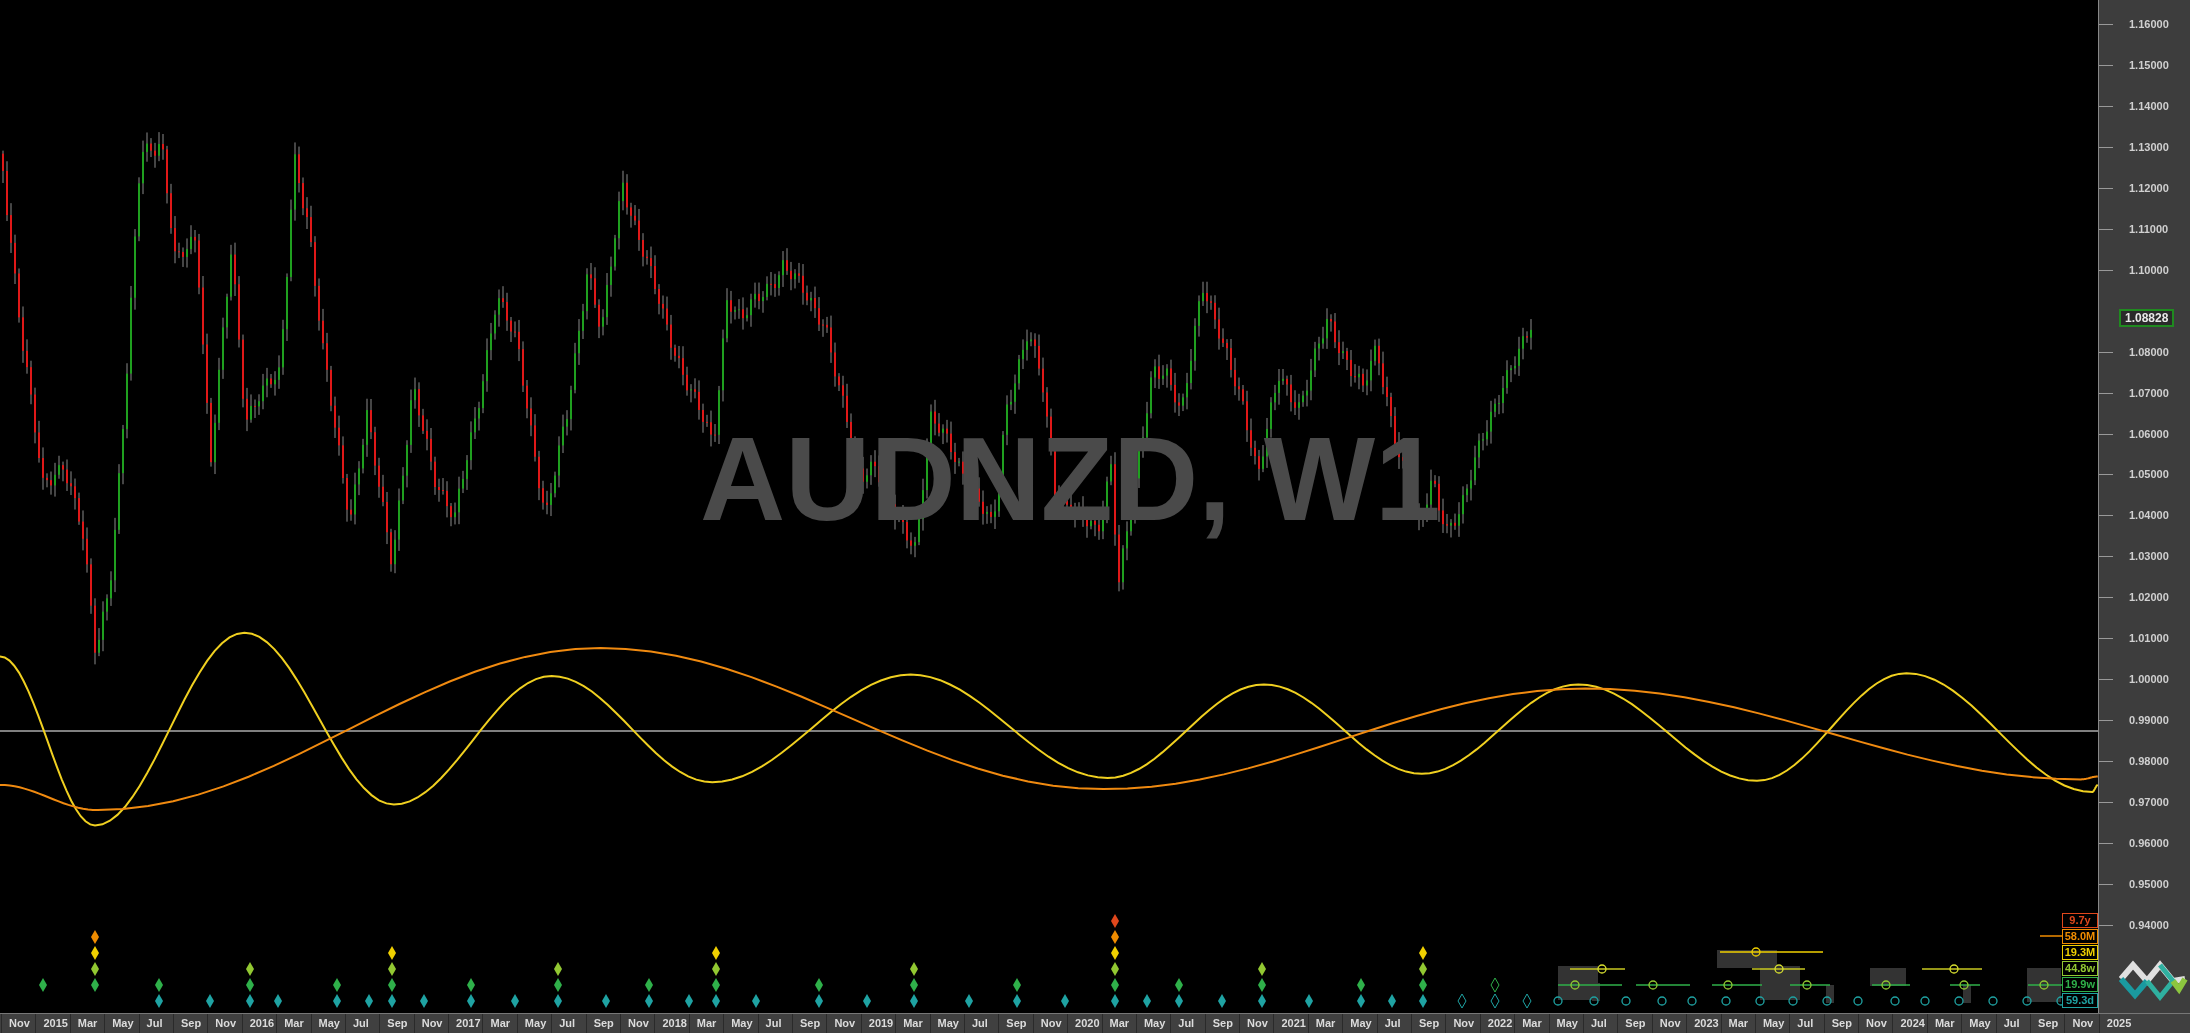 The image size is (2190, 1033). I want to click on price-tick-label: 0.99000, so click(2149, 721).